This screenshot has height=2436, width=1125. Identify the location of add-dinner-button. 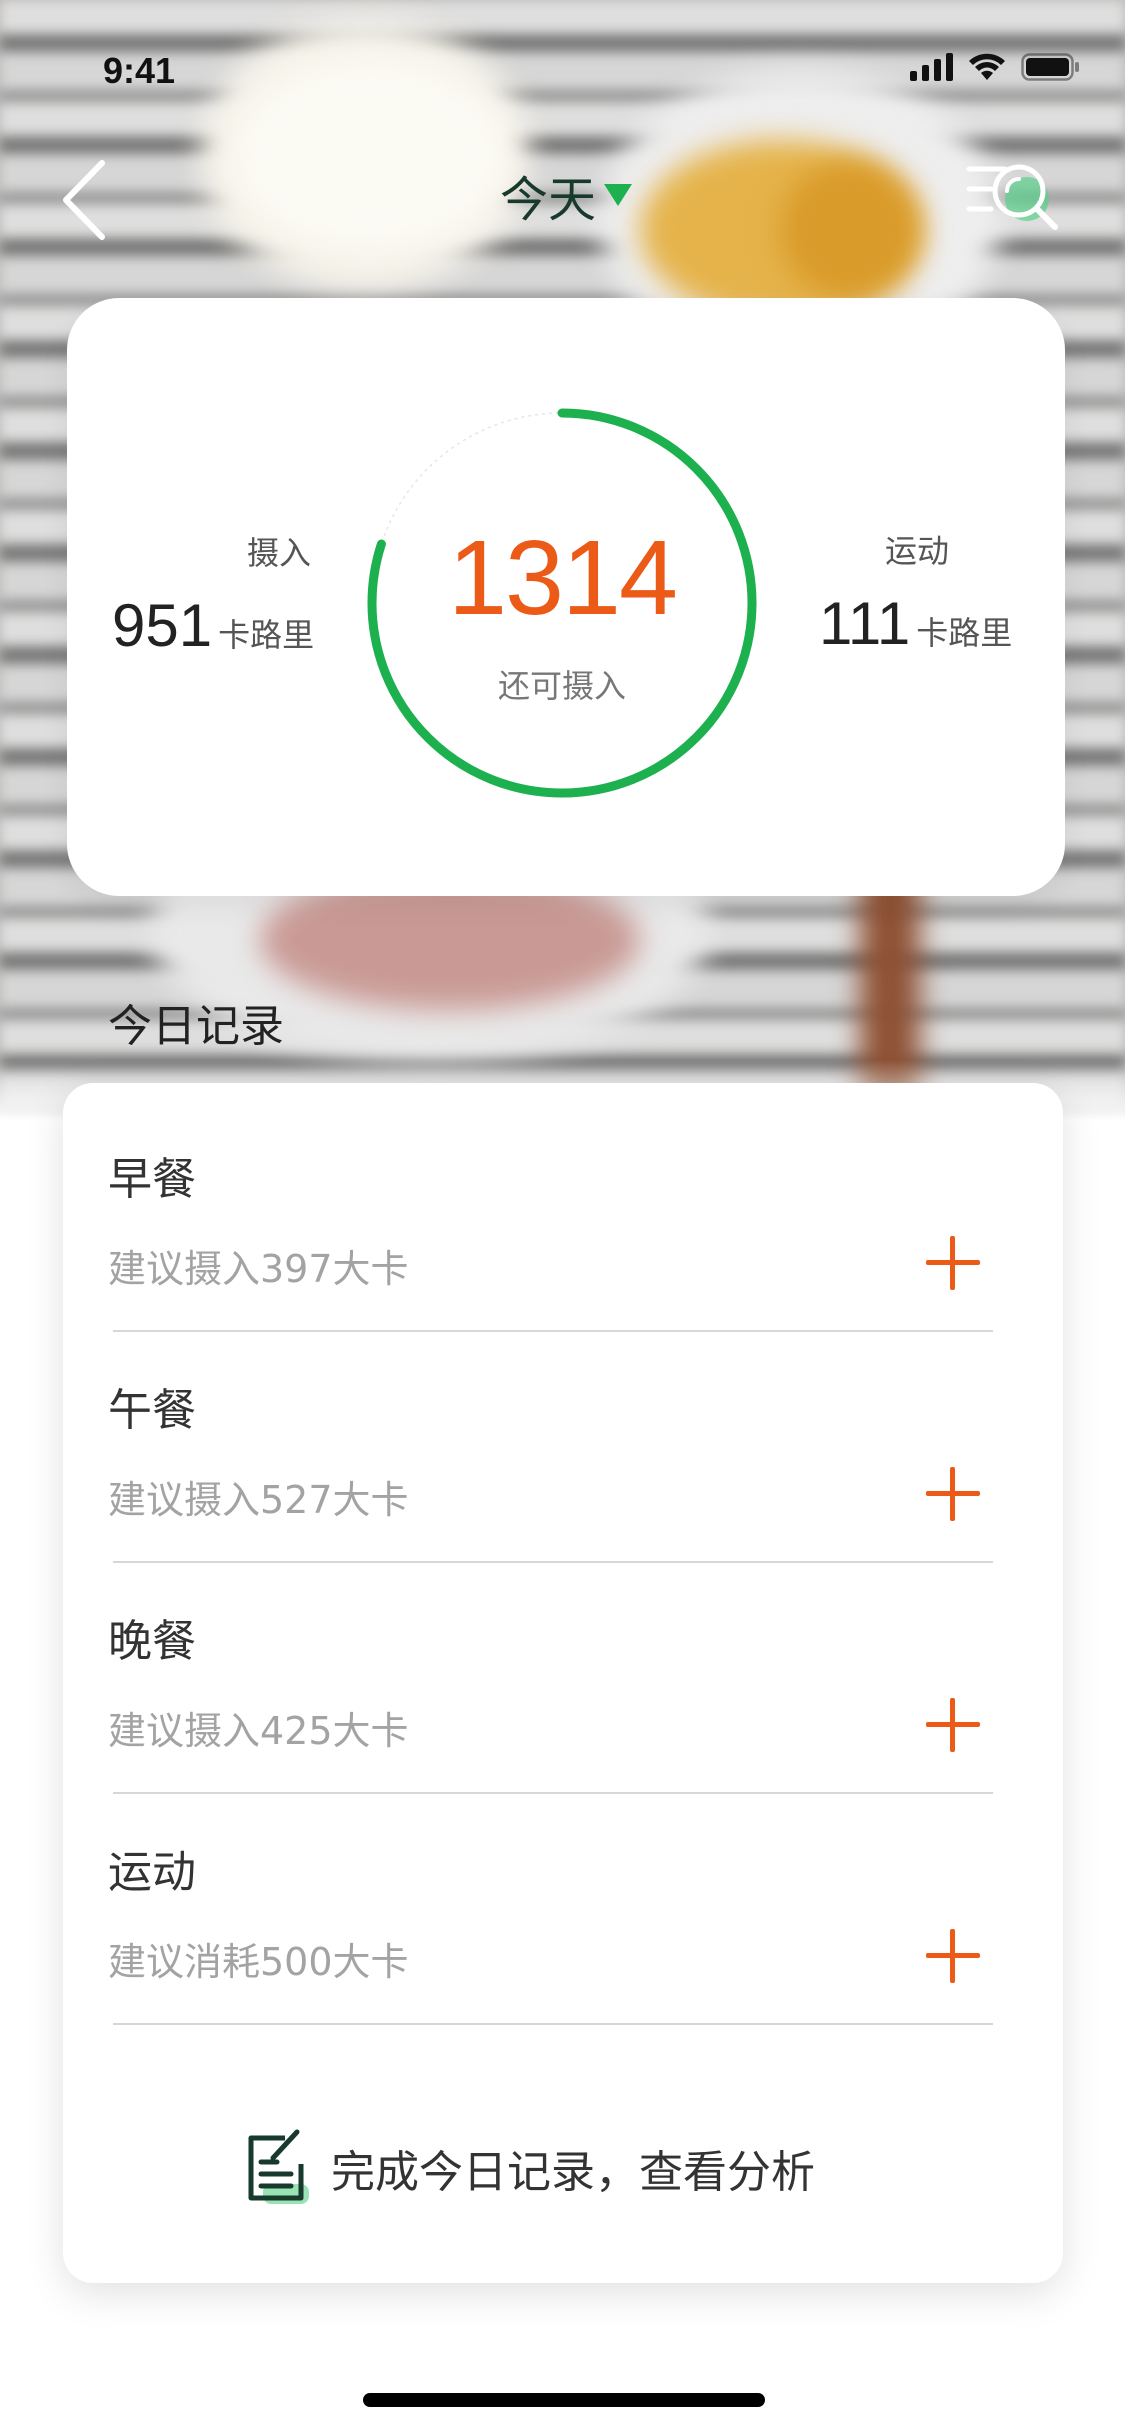
(953, 1725).